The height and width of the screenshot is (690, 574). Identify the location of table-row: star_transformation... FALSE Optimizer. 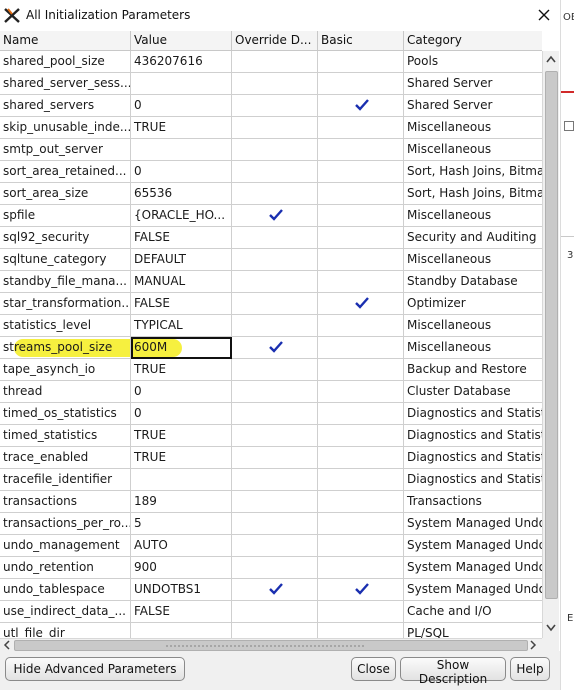
(271, 304).